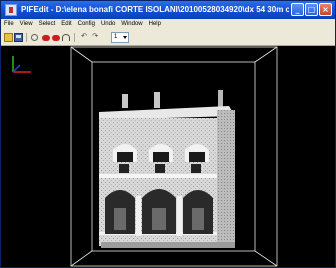 The height and width of the screenshot is (268, 336). Describe the element at coordinates (311, 9) in the screenshot. I see `maximize-button: □` at that location.